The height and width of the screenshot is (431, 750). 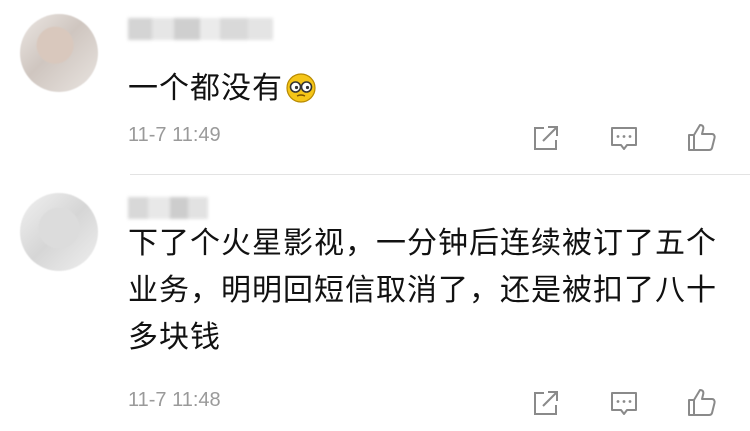 What do you see at coordinates (439, 403) in the screenshot?
I see `comment-meta: 11-7 11:48` at bounding box center [439, 403].